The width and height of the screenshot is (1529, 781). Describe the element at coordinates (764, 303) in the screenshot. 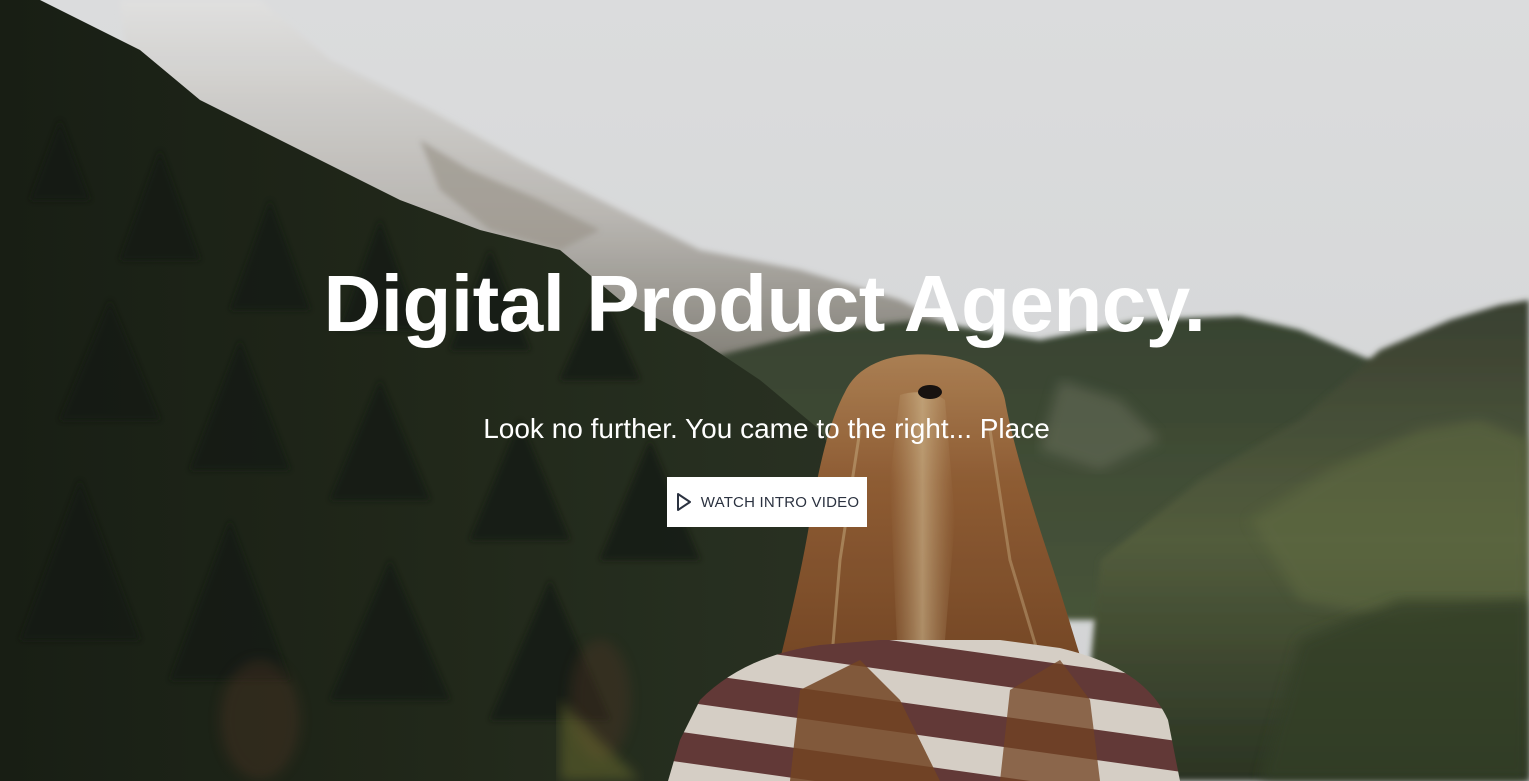

I see `hero-headline: Digital Product Agency.` at that location.